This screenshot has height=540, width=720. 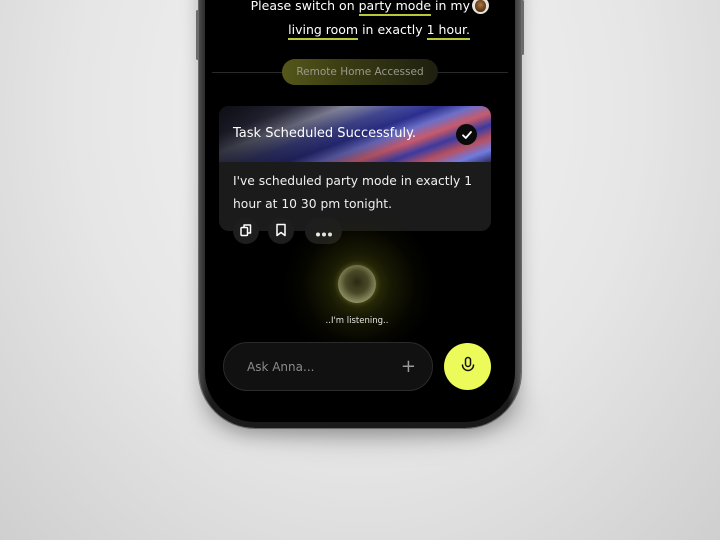 I want to click on voice-orb-icon, so click(x=357, y=284).